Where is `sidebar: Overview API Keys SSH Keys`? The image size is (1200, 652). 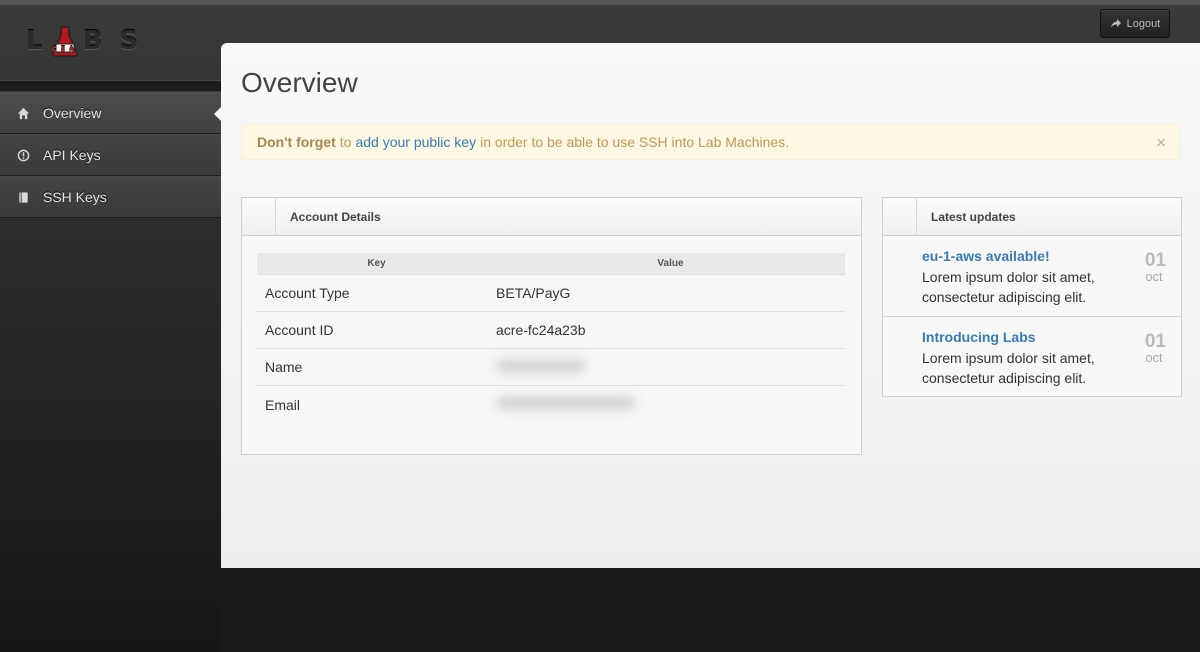 sidebar: Overview API Keys SSH Keys is located at coordinates (111, 149).